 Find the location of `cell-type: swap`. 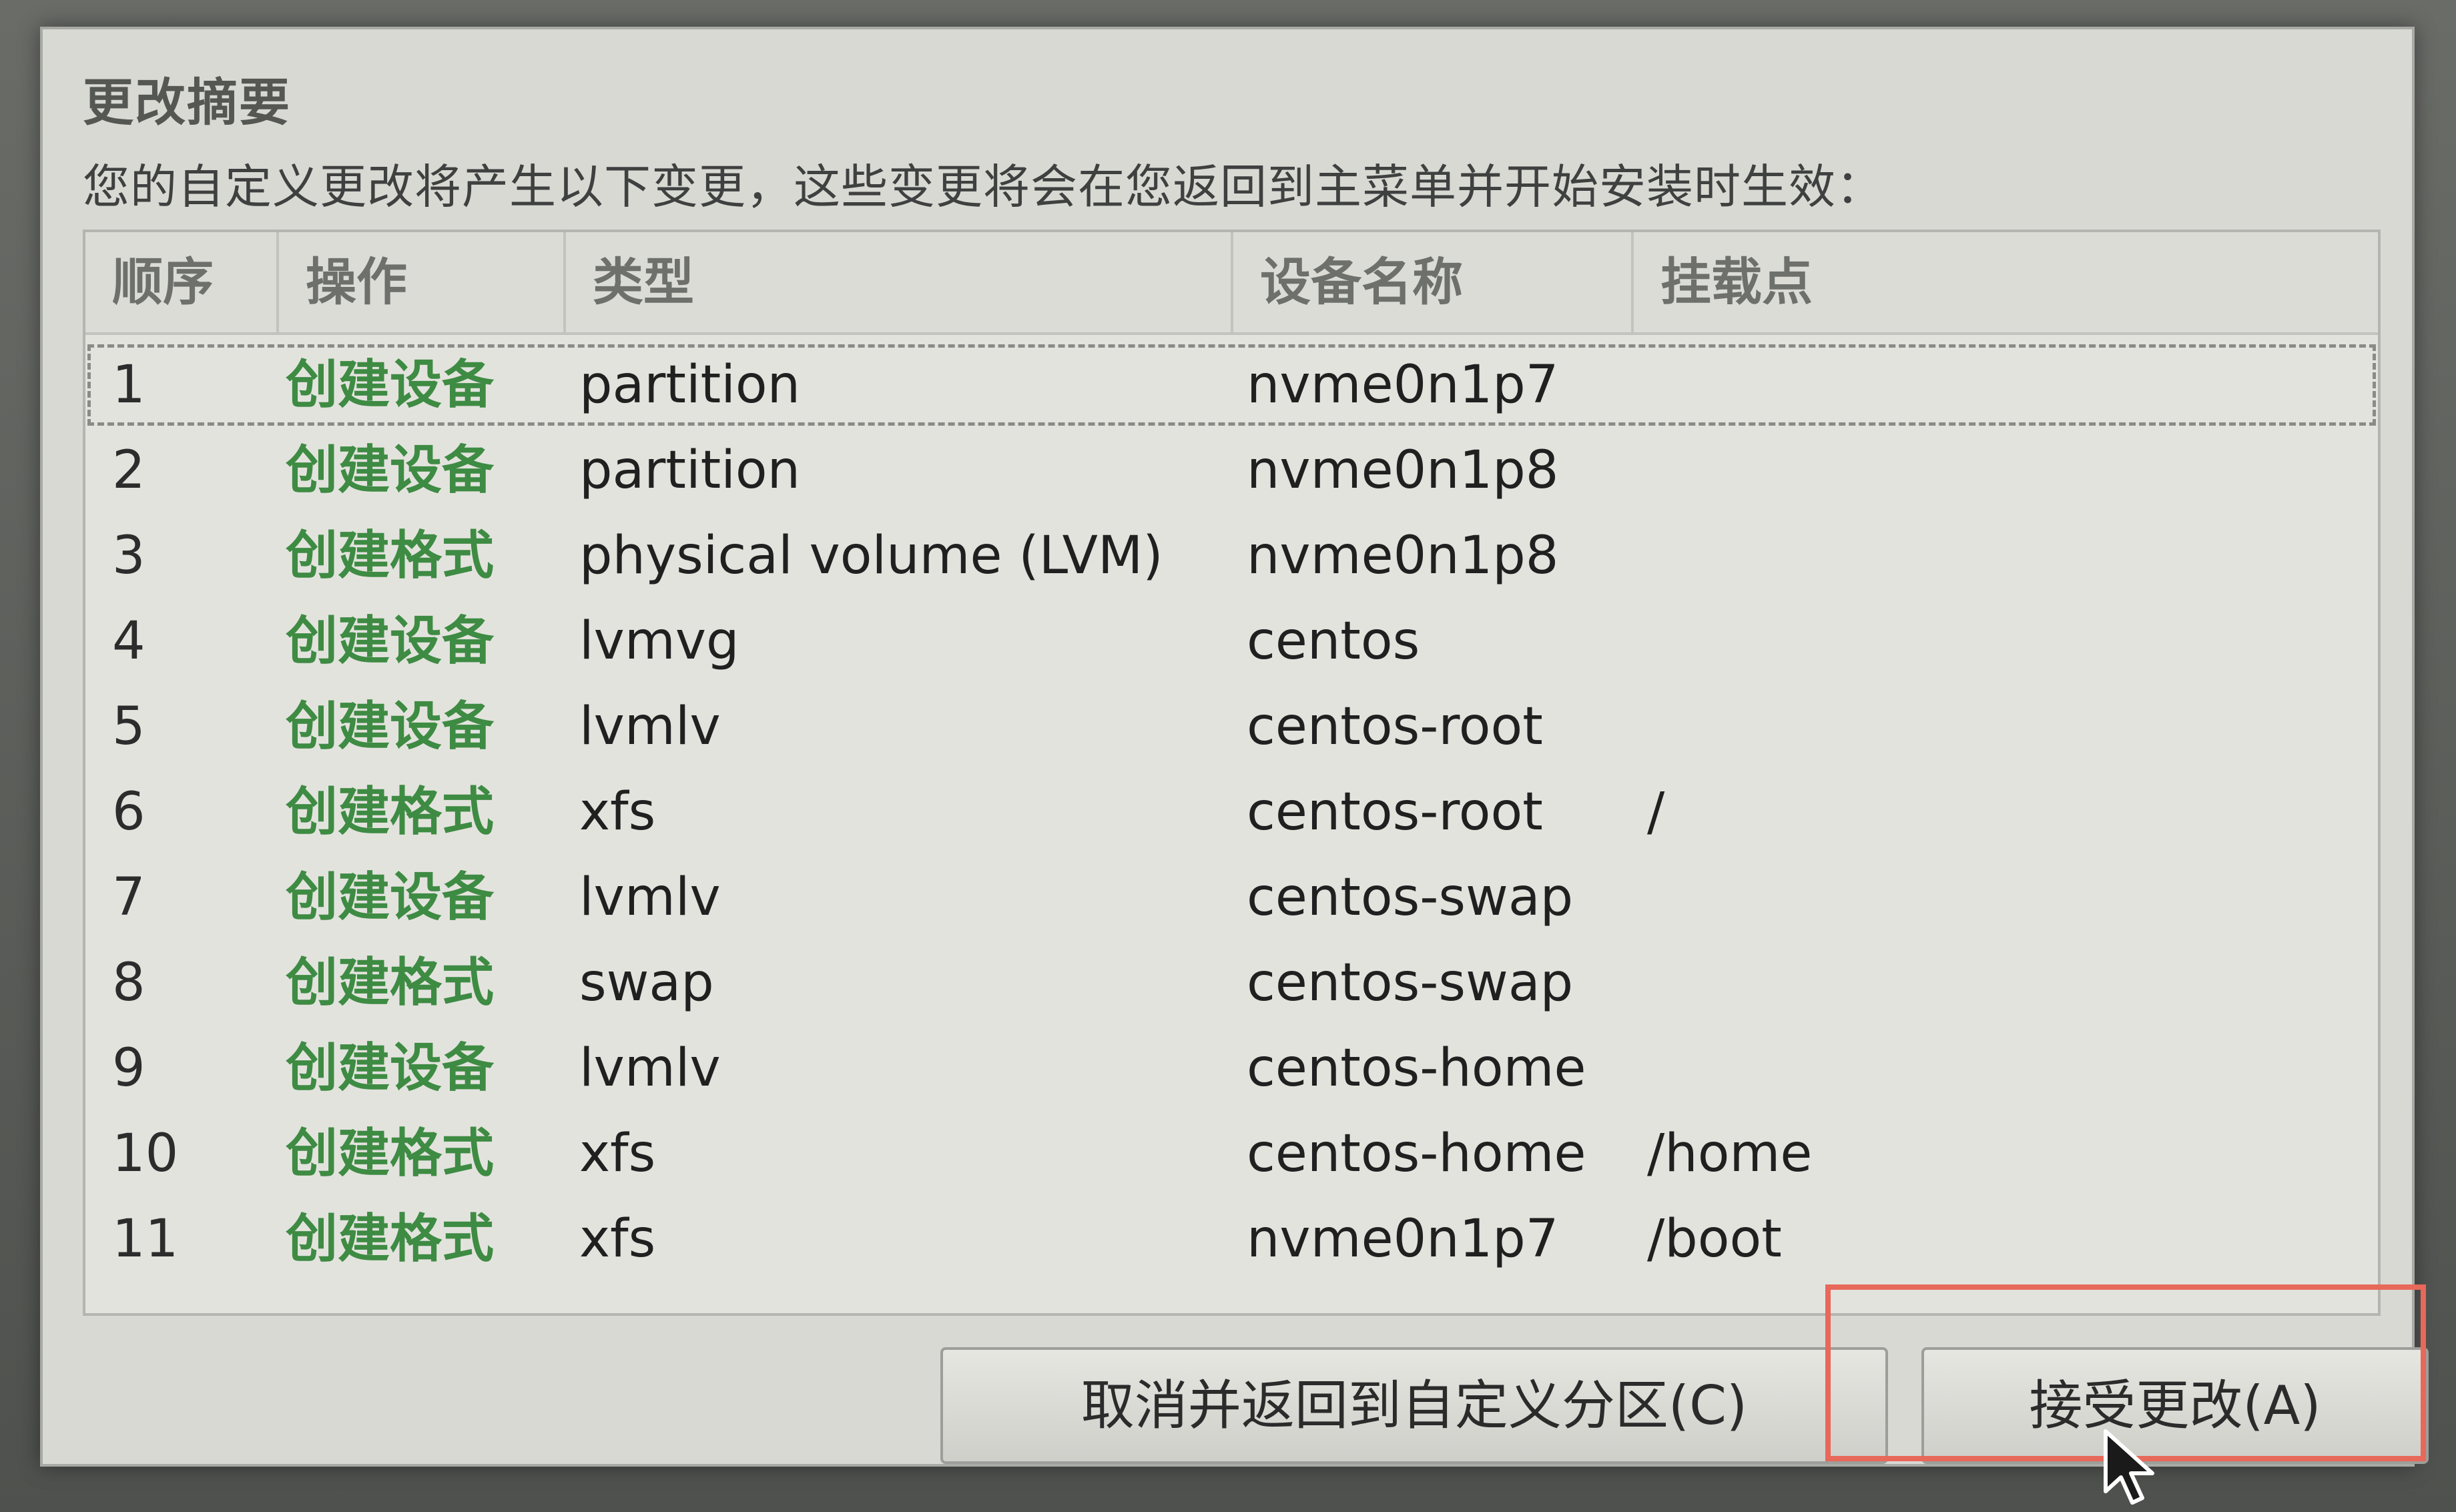

cell-type: swap is located at coordinates (646, 983).